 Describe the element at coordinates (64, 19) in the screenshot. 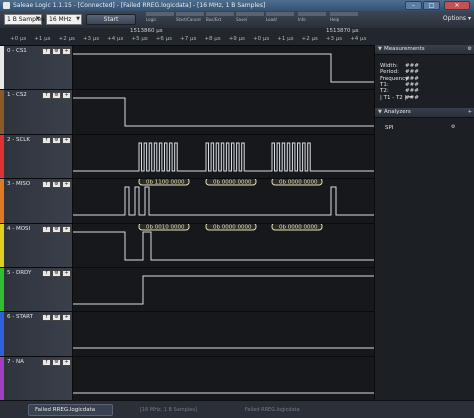

I see `rate-select: 16 MHz ▼` at that location.